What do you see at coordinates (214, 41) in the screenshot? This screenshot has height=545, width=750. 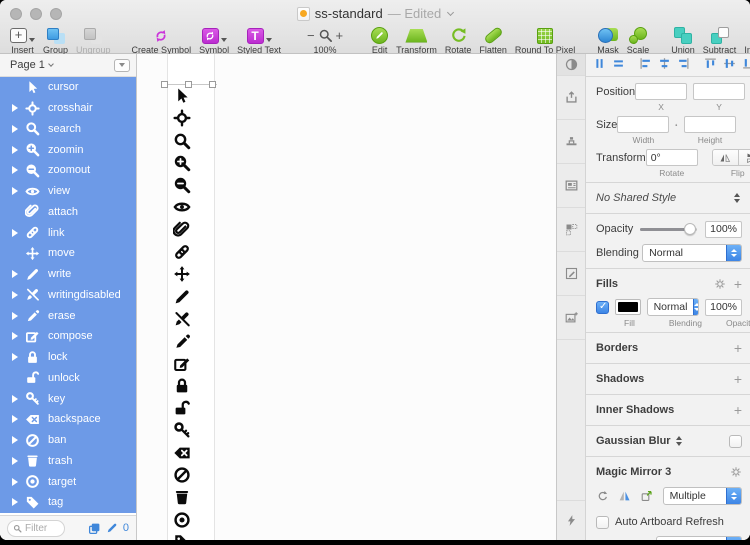 I see `toolbar-item-symbol: Symbol` at bounding box center [214, 41].